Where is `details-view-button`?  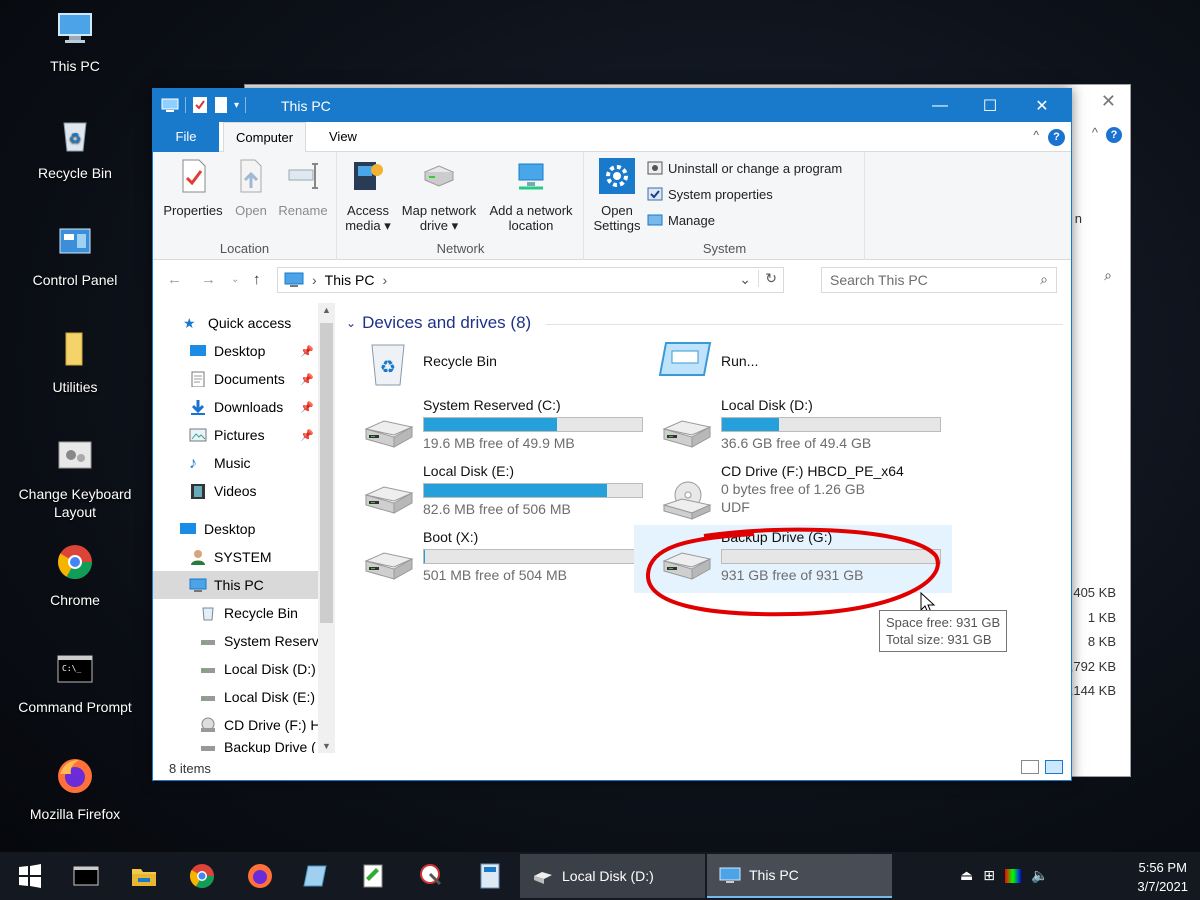
details-view-button is located at coordinates (1030, 767).